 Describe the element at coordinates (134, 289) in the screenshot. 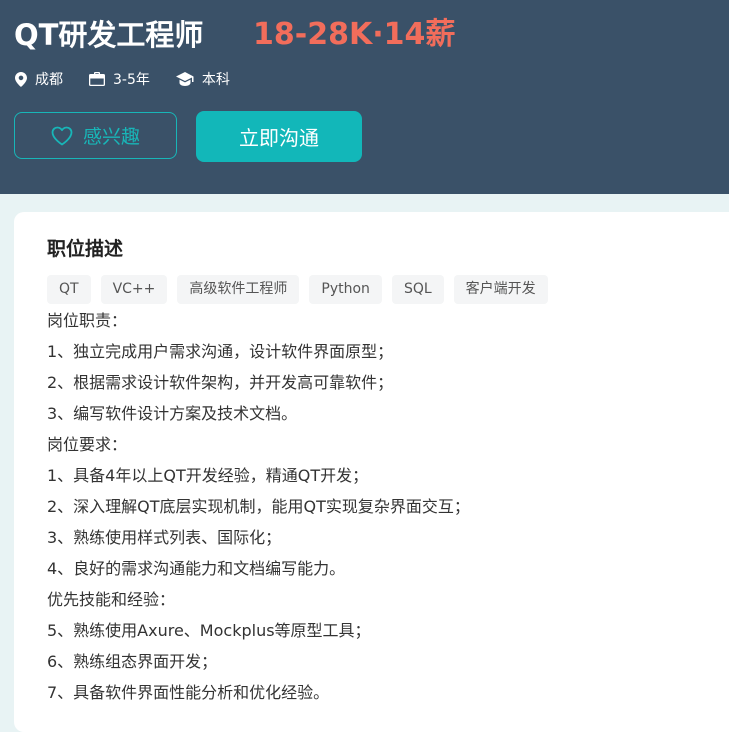

I see `skill-tag: VC++` at that location.